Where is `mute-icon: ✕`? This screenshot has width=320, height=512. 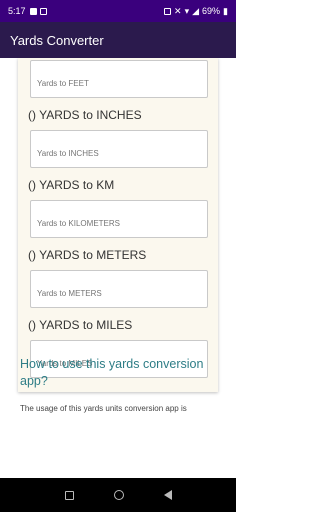 mute-icon: ✕ is located at coordinates (178, 10).